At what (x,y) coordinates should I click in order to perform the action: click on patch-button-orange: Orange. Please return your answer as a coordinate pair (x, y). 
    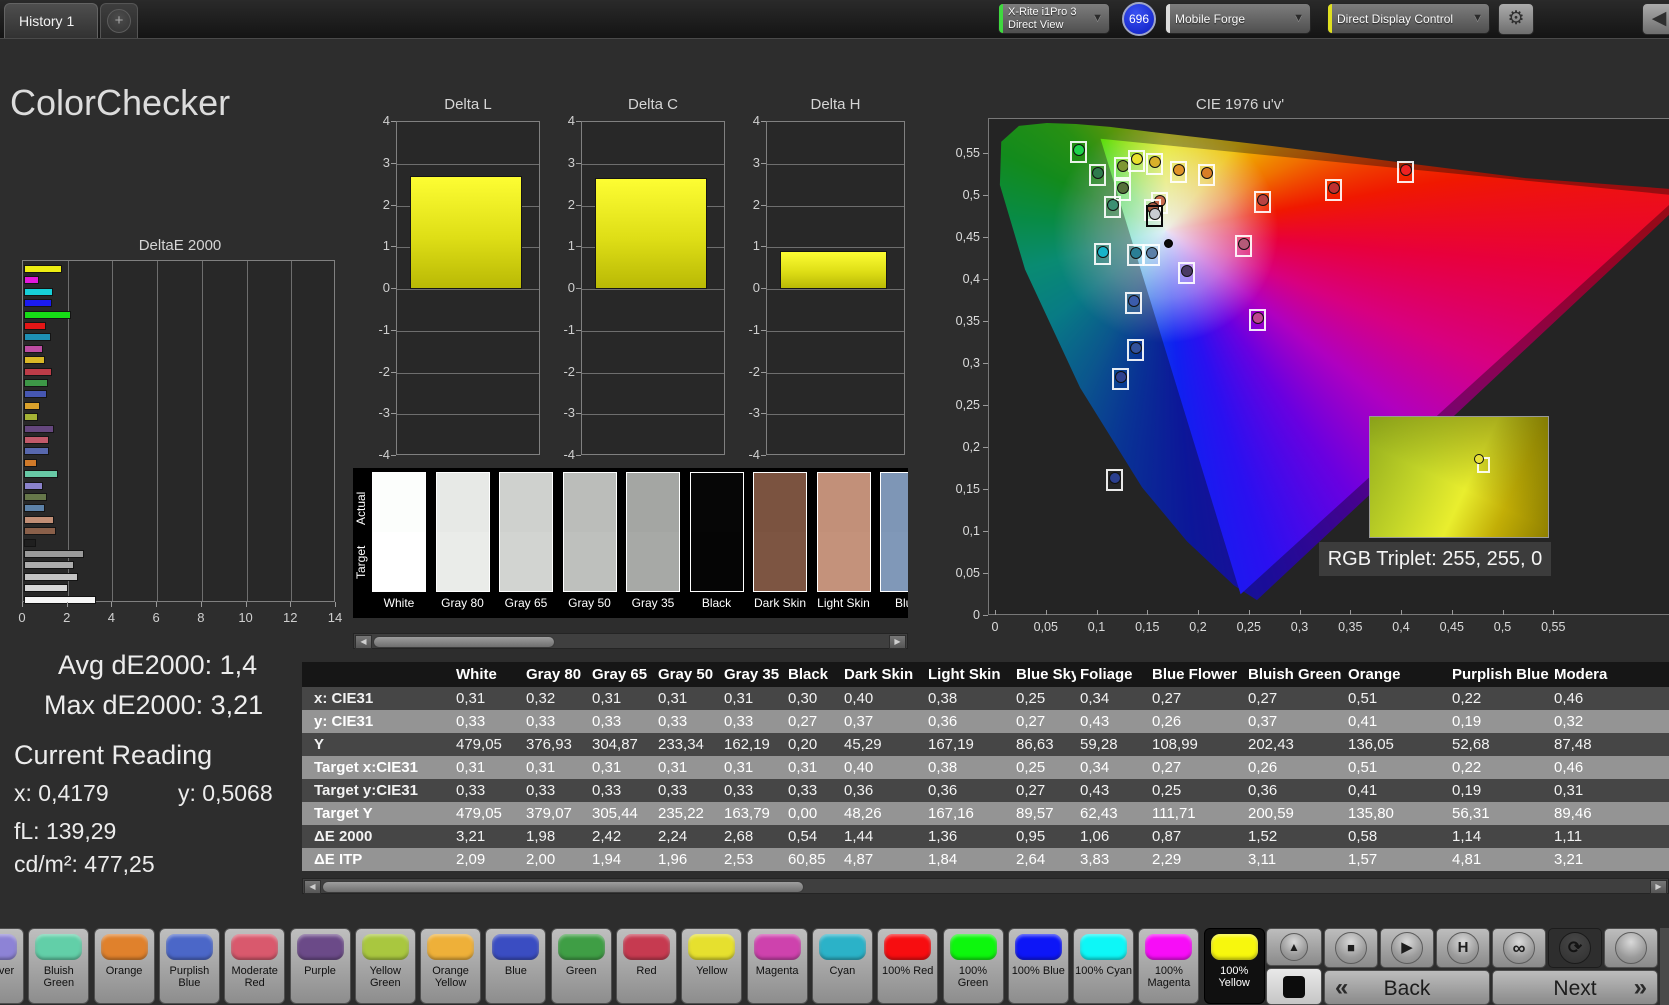
    Looking at the image, I should click on (124, 966).